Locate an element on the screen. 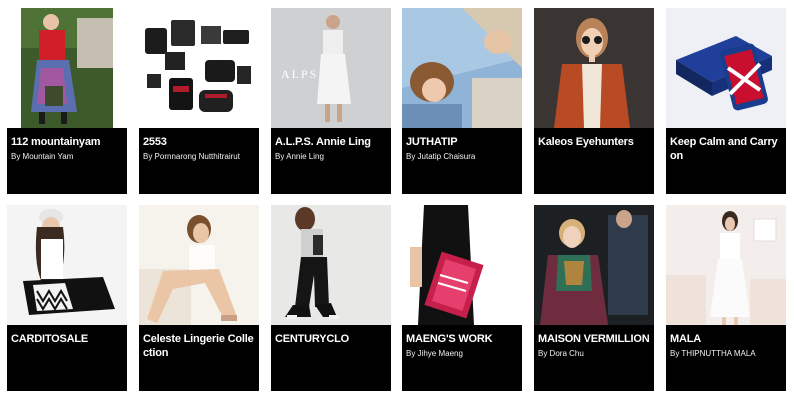 Image resolution: width=794 pixels, height=400 pixels. brand-designer: By THIPNUTTHA MALA is located at coordinates (713, 353).